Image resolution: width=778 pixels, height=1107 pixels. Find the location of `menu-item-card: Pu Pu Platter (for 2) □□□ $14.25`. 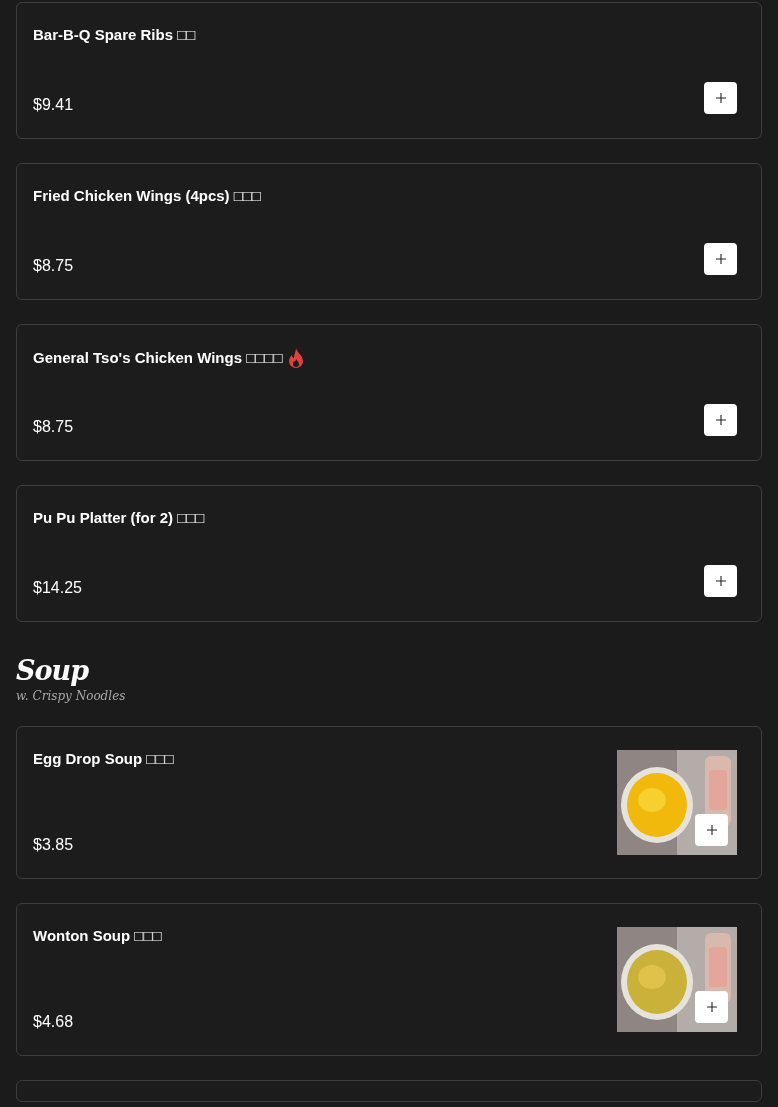

menu-item-card: Pu Pu Platter (for 2) □□□ $14.25 is located at coordinates (389, 553).